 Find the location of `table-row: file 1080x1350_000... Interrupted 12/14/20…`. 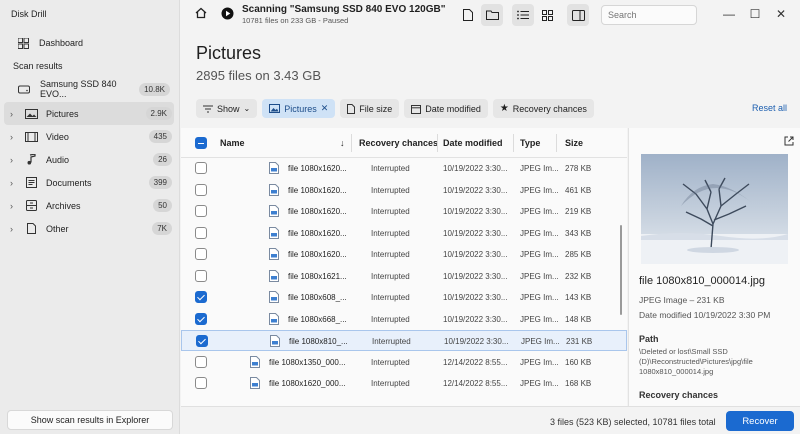

table-row: file 1080x1350_000... Interrupted 12/14/20… is located at coordinates (404, 362).